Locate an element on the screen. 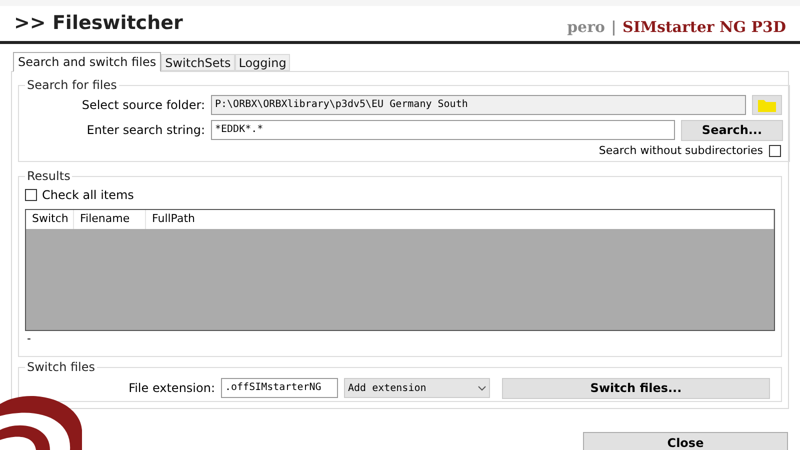 This screenshot has width=800, height=450. mode-dropdown: Add extension is located at coordinates (417, 388).